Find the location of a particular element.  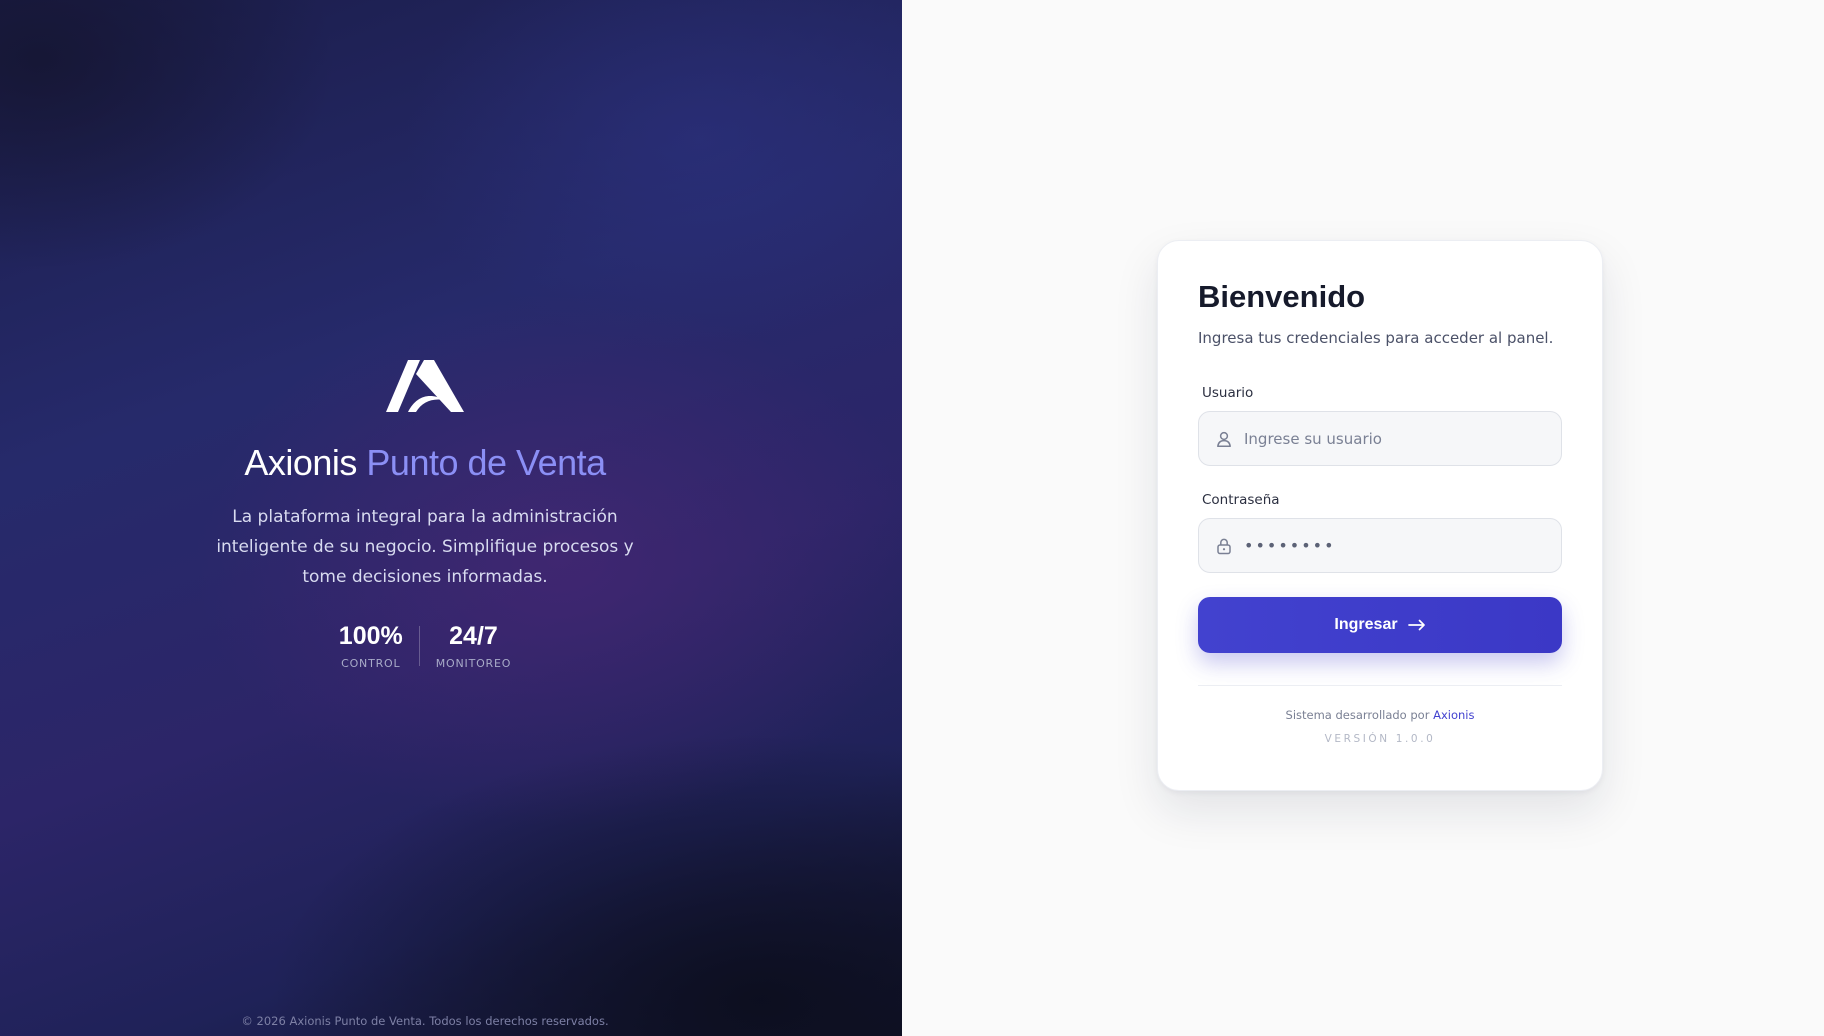

login-title: Bienvenido is located at coordinates (1282, 296).